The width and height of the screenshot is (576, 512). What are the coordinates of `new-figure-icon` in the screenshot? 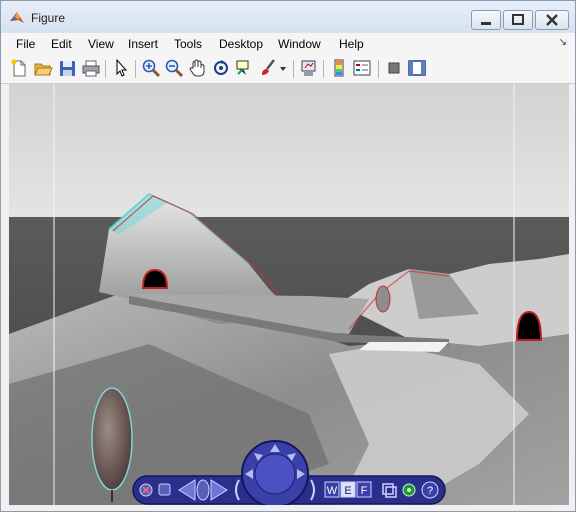 It's located at (19, 68).